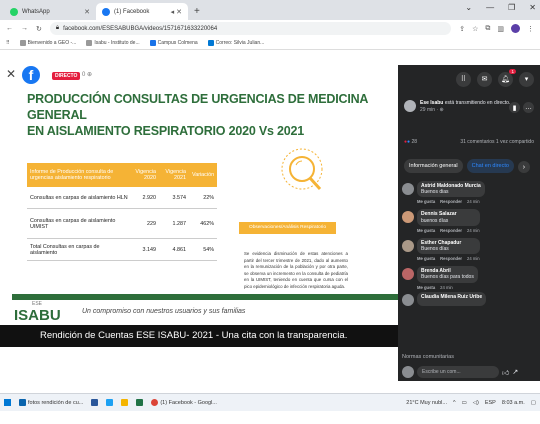 The height and width of the screenshot is (424, 540). I want to click on tab-general-info: Información general, so click(433, 166).